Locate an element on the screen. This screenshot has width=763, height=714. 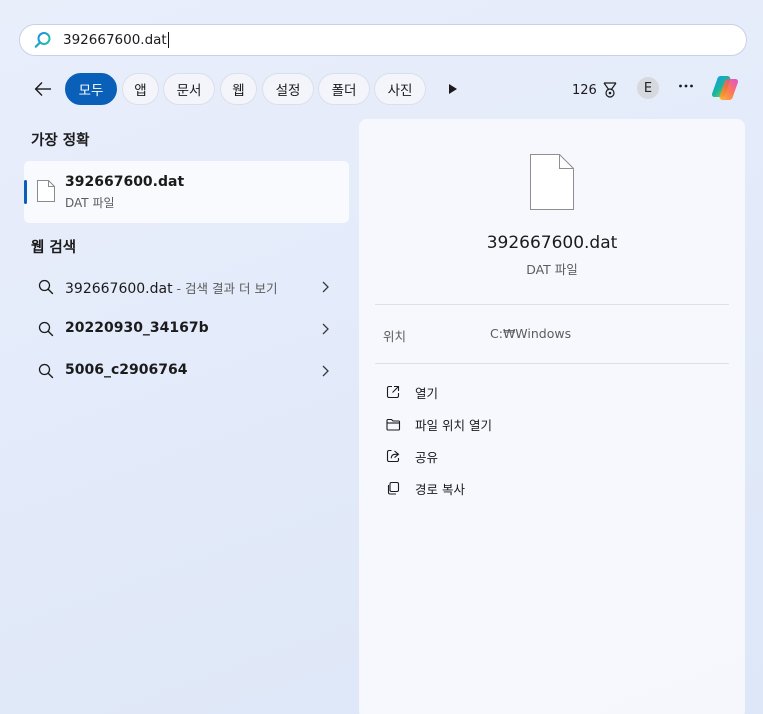
web-search-heading: 웹 검색 is located at coordinates (54, 248).